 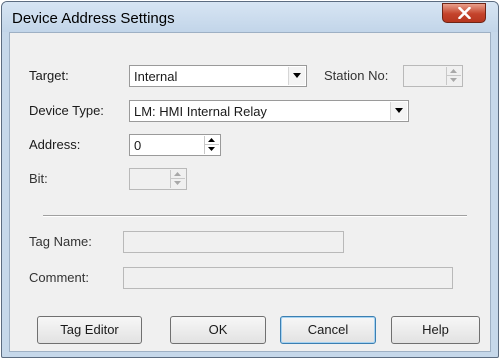 I want to click on device-type-label: Device Type:, so click(x=66, y=110).